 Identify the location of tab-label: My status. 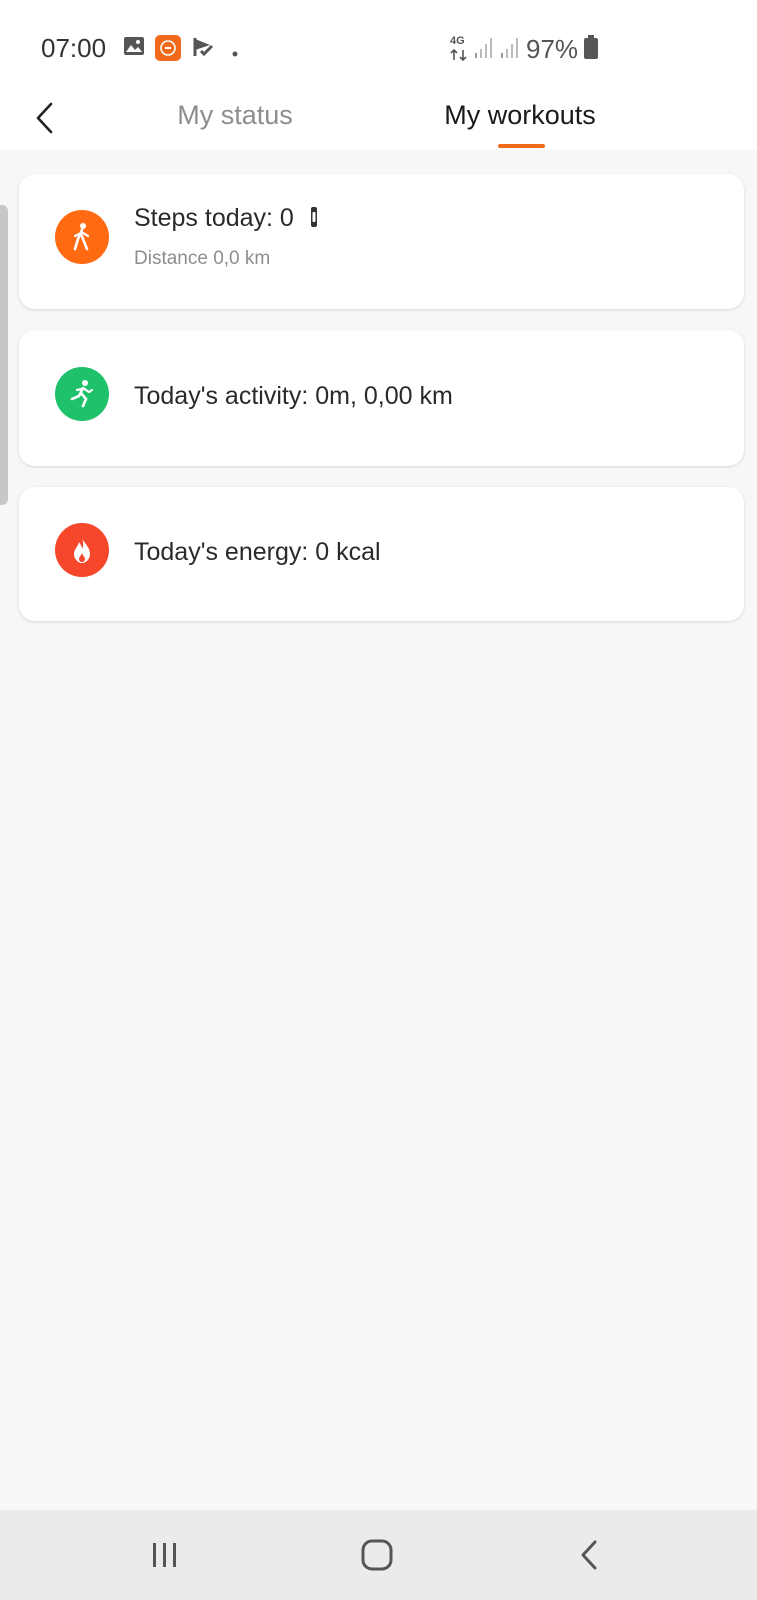
(235, 115).